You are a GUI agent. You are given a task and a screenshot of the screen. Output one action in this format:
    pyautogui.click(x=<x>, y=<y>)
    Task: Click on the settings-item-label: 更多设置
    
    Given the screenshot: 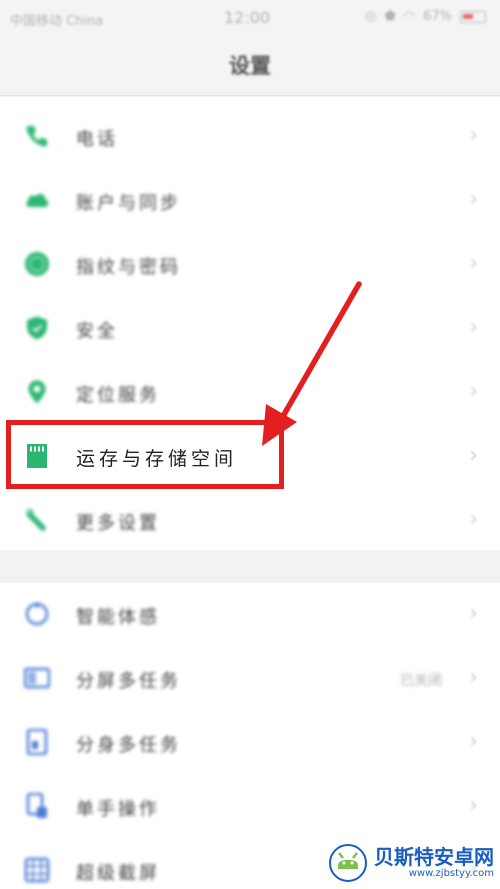 What is the action you would take?
    pyautogui.click(x=118, y=523)
    